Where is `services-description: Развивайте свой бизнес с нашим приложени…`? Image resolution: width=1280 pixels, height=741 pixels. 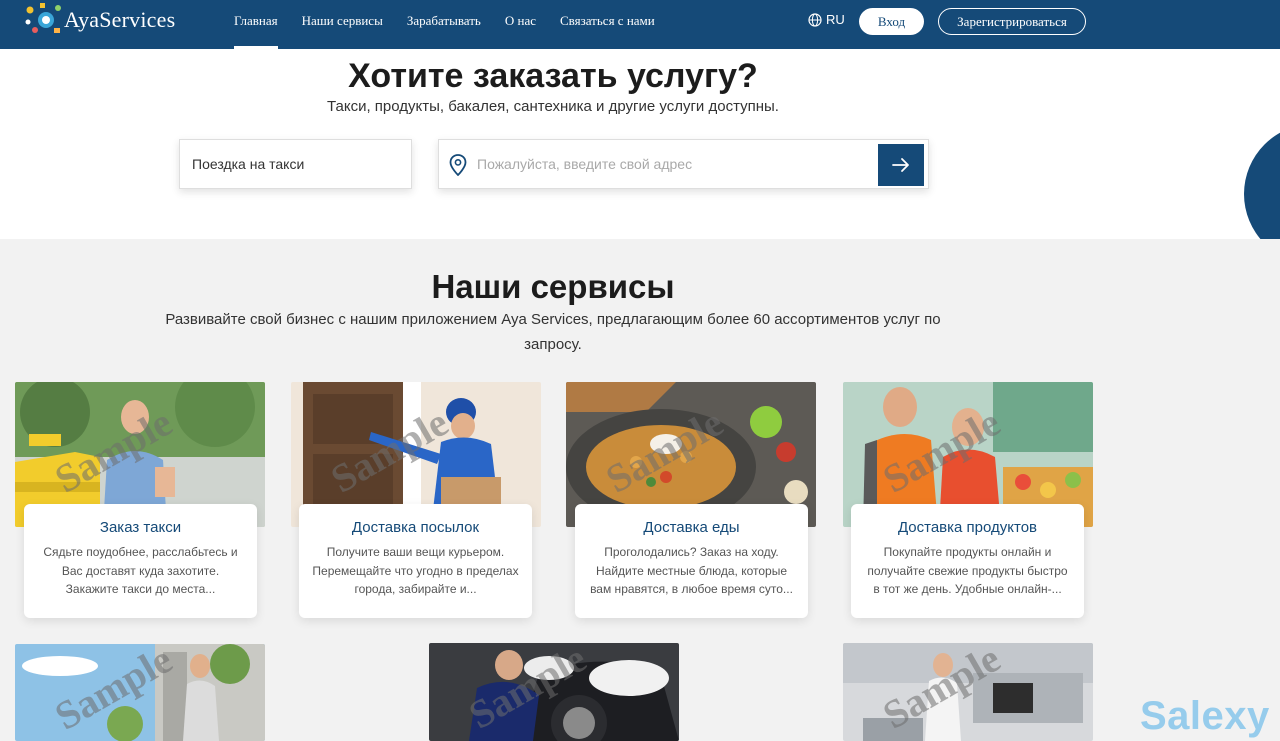 services-description: Развивайте свой бизнес с нашим приложени… is located at coordinates (553, 332).